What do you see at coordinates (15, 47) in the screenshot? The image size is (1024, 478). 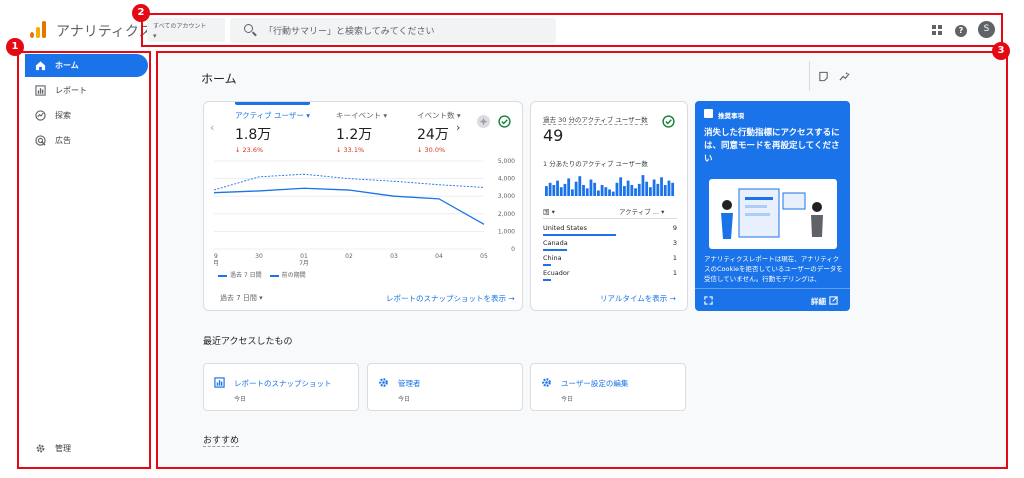 I see `annotation-badge-1: 1` at bounding box center [15, 47].